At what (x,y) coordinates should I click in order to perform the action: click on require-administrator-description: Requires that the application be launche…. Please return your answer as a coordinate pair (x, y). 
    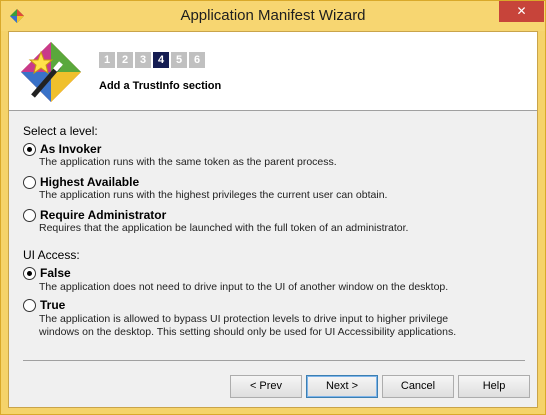
    Looking at the image, I should click on (224, 228).